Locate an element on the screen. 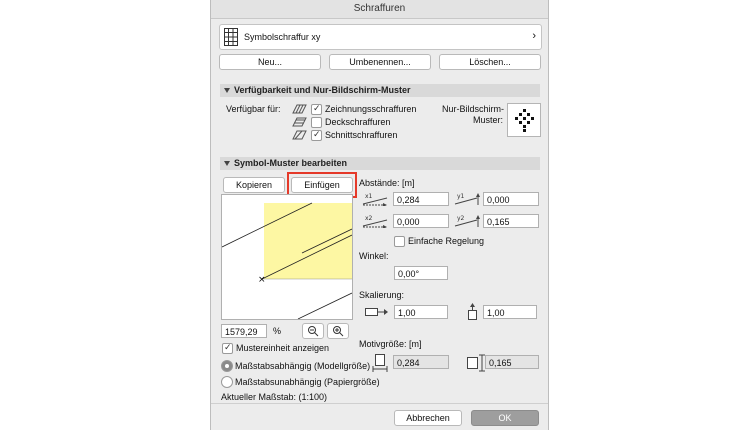  window-title: Schraffuren is located at coordinates (379, 9).